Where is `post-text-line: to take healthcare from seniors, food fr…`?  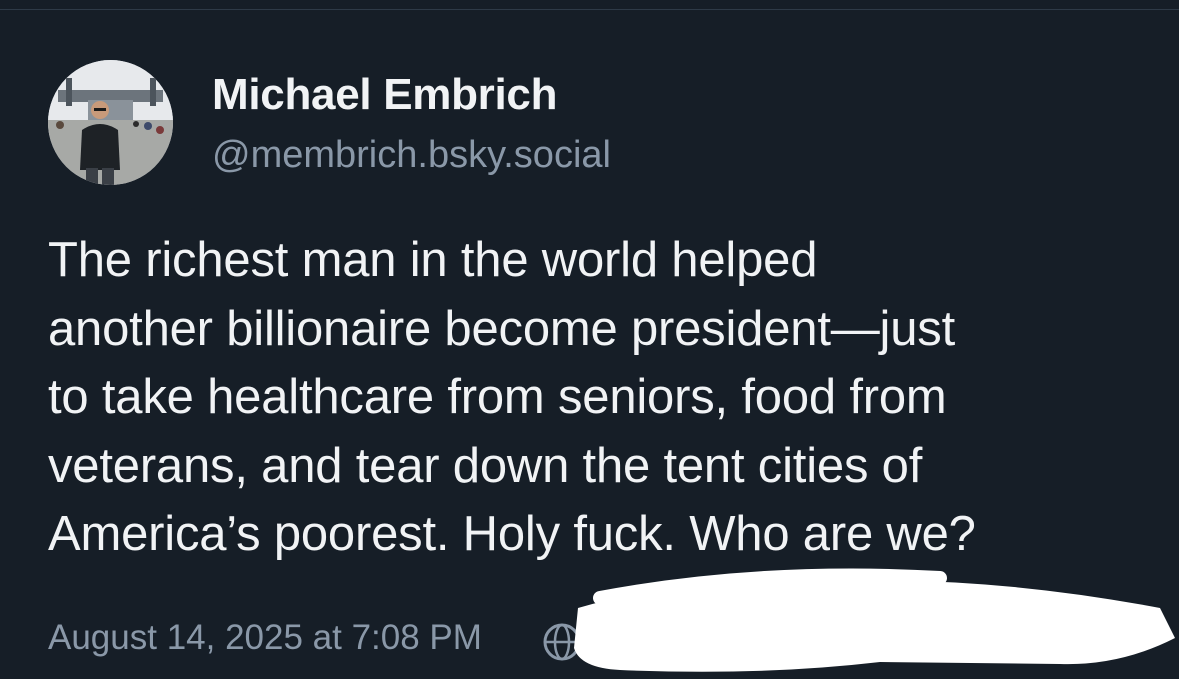 post-text-line: to take healthcare from seniors, food fr… is located at coordinates (497, 397).